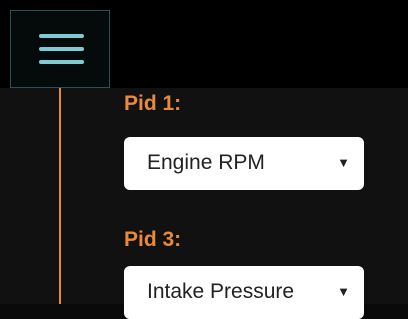 This screenshot has height=319, width=408. What do you see at coordinates (221, 291) in the screenshot?
I see `pid-3-selected-value: Intake Pressure` at bounding box center [221, 291].